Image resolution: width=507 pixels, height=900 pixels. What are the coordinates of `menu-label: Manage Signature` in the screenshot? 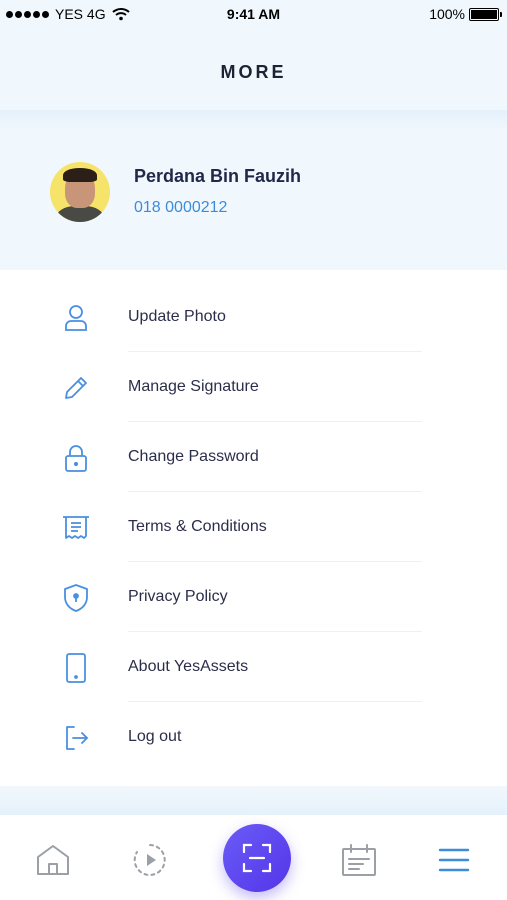 It's located at (193, 386).